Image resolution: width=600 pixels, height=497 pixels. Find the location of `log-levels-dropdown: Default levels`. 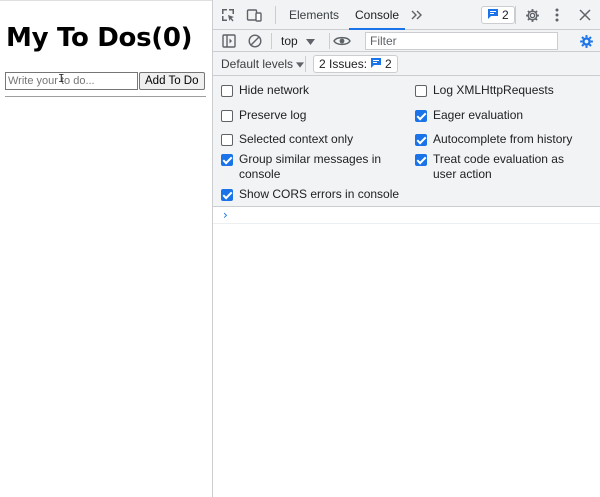

log-levels-dropdown: Default levels is located at coordinates (263, 64).